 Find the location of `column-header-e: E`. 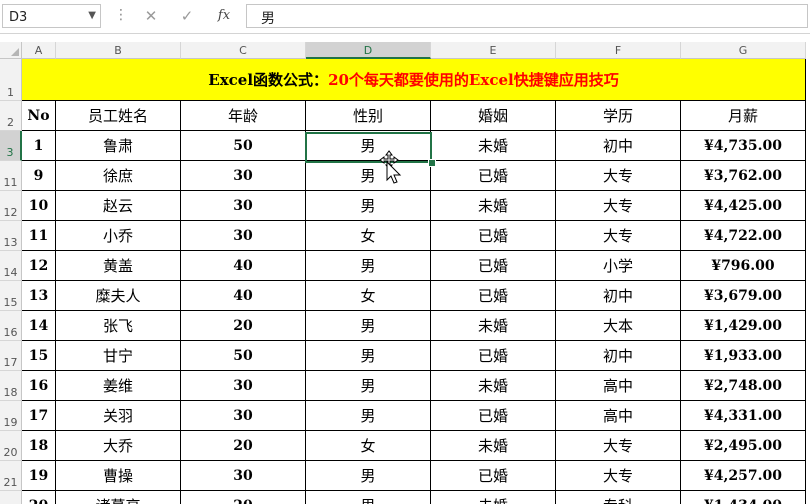

column-header-e: E is located at coordinates (493, 50).